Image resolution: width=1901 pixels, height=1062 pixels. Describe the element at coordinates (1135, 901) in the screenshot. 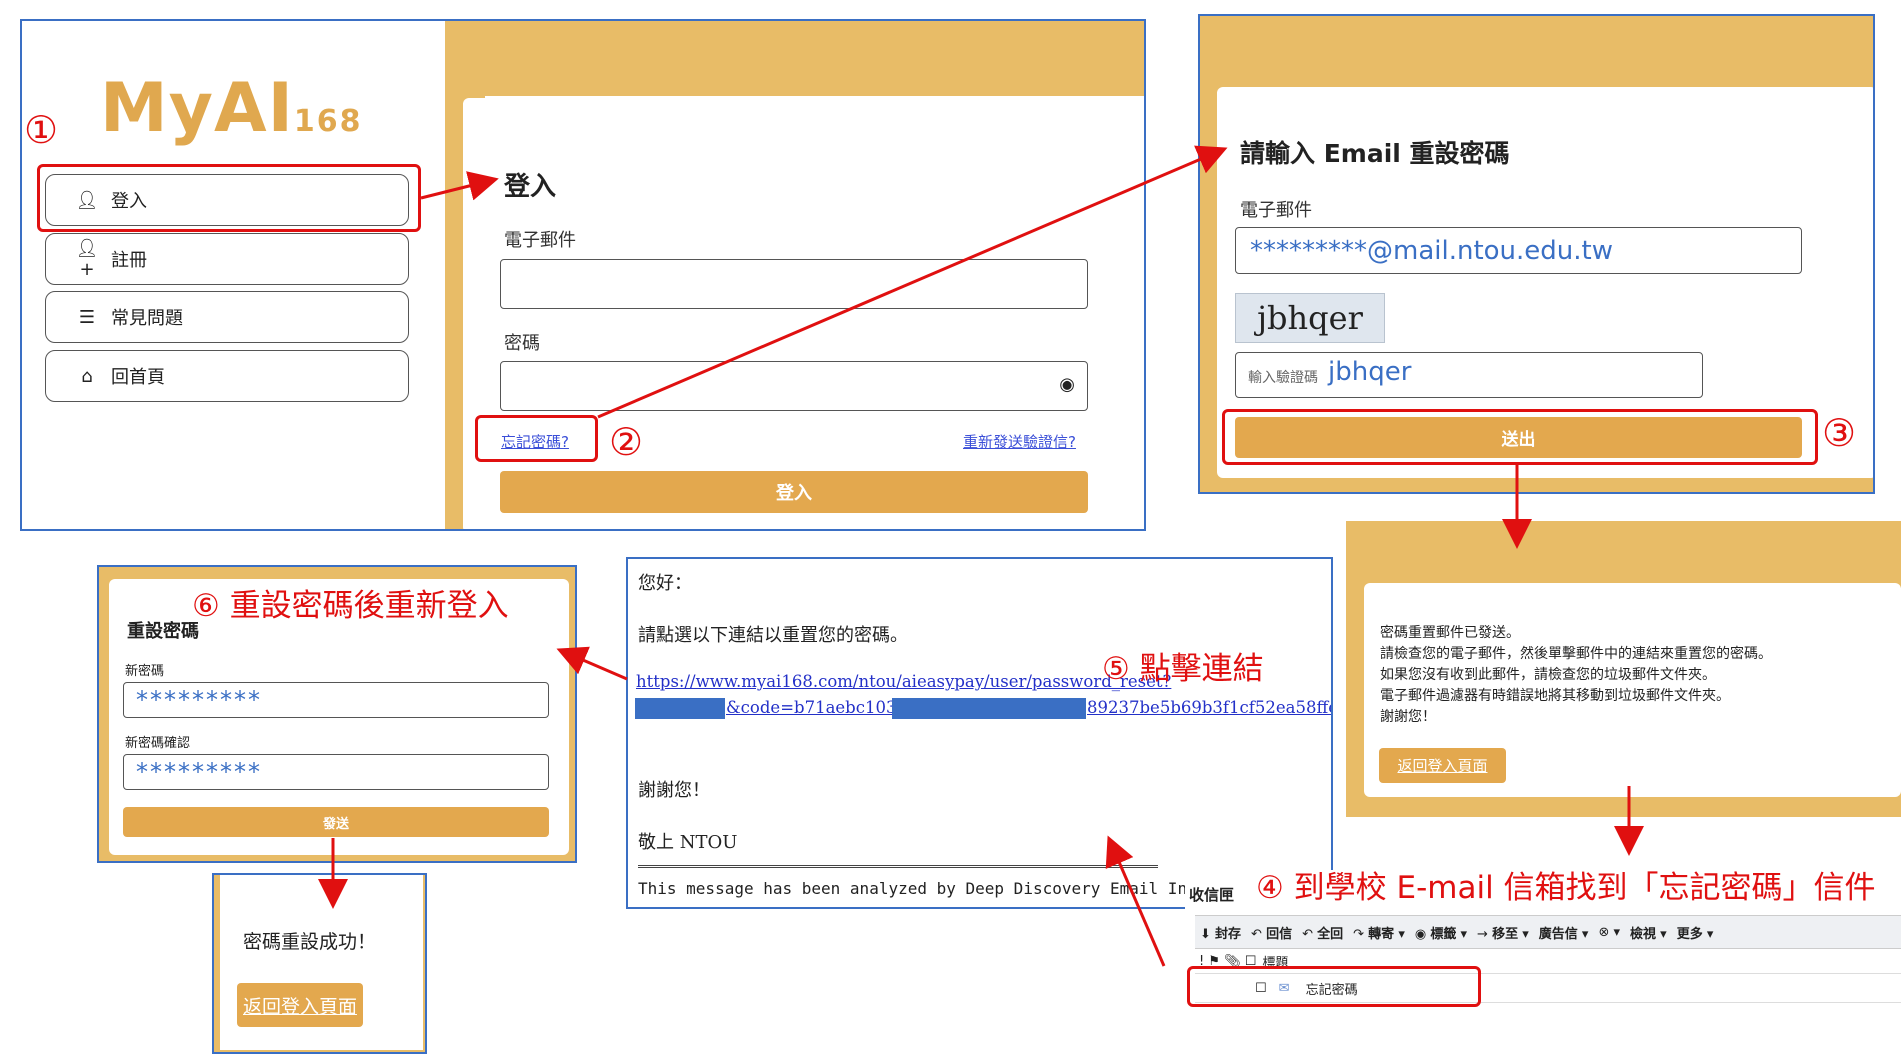

I see `arrow-4-to-email` at that location.